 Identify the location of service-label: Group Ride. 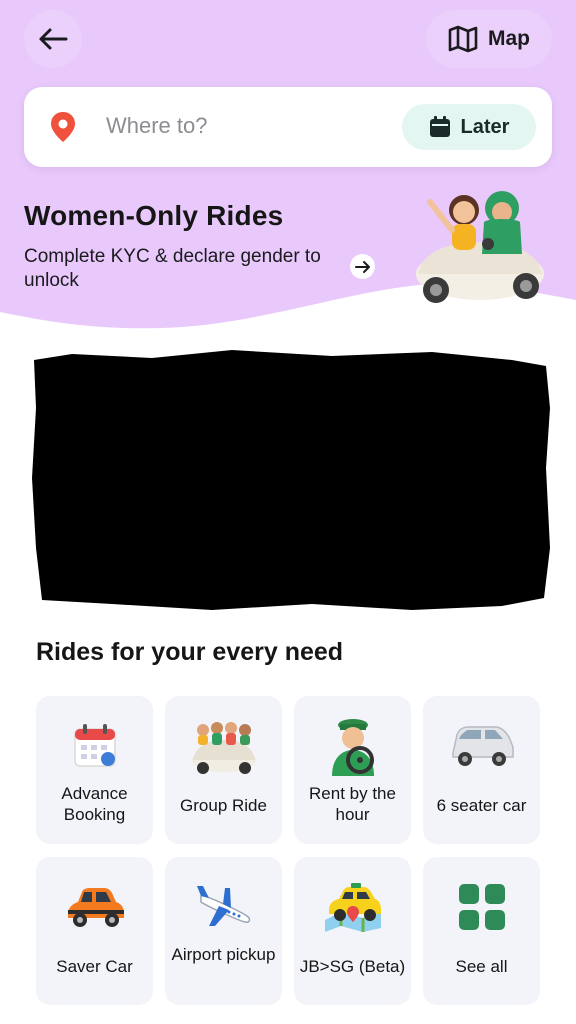
(223, 805).